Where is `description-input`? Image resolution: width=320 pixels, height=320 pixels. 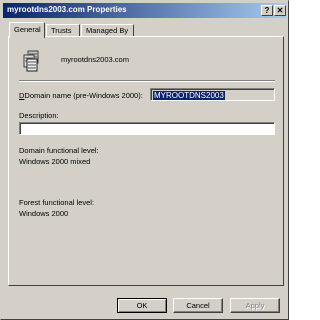
description-input is located at coordinates (147, 128).